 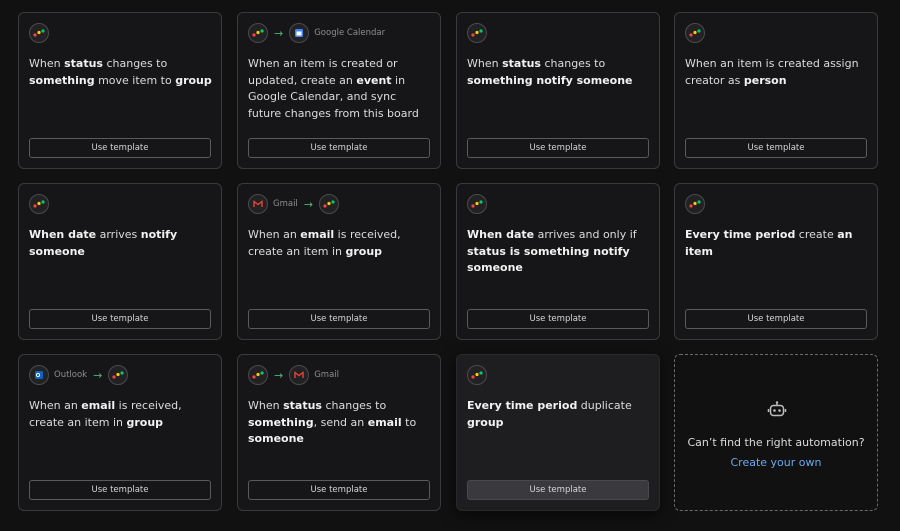 I want to click on create-your-own-link: Create your own, so click(x=776, y=462).